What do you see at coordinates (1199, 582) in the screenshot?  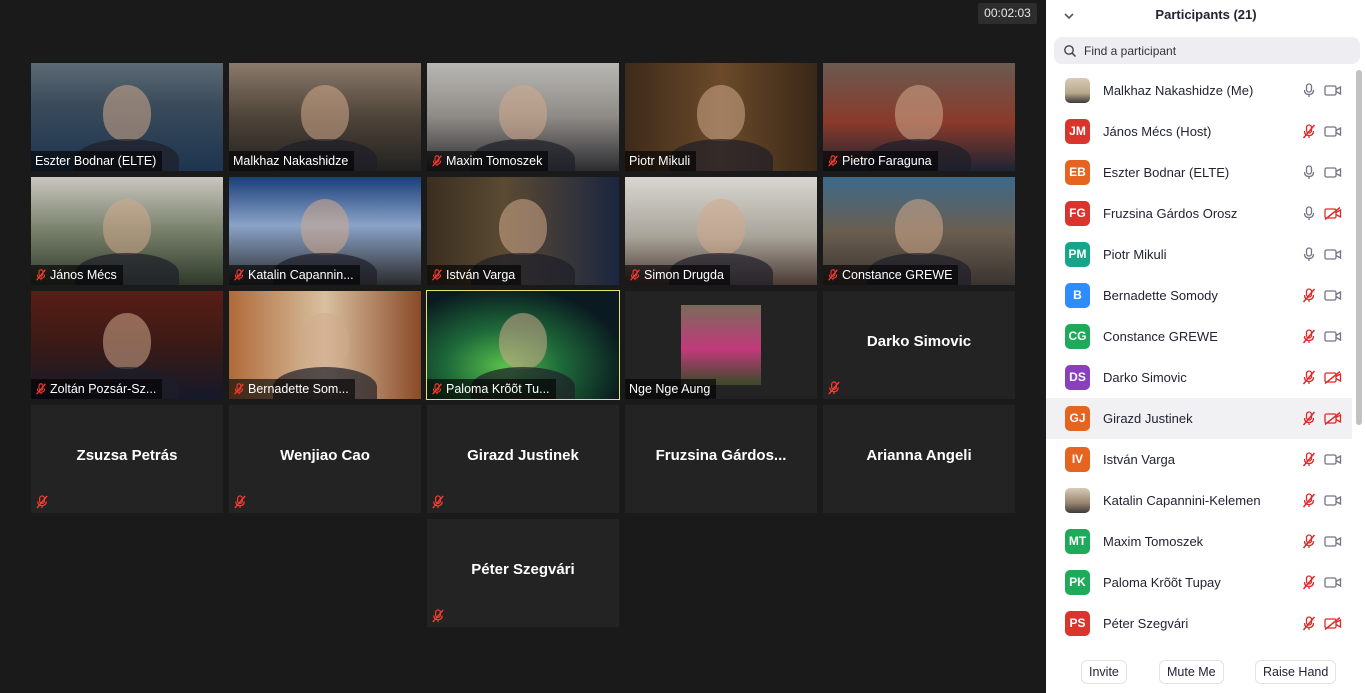 I see `participant-row: PK Paloma Krõõt Tupay` at bounding box center [1199, 582].